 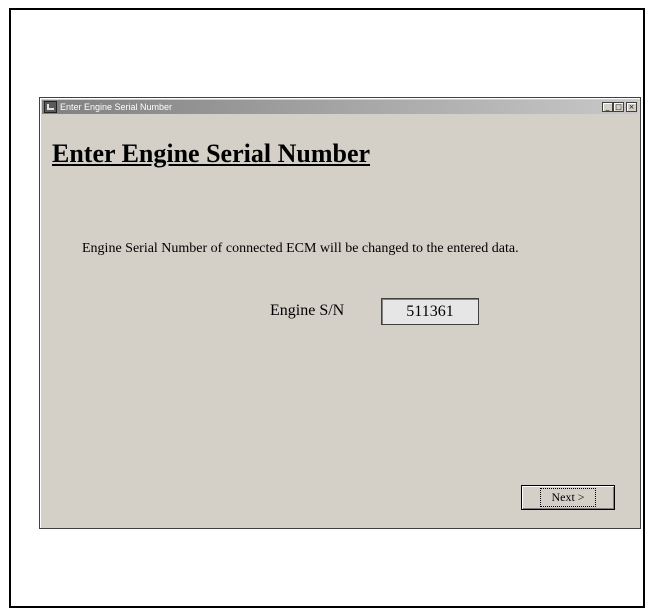 What do you see at coordinates (50, 107) in the screenshot?
I see `app-icon` at bounding box center [50, 107].